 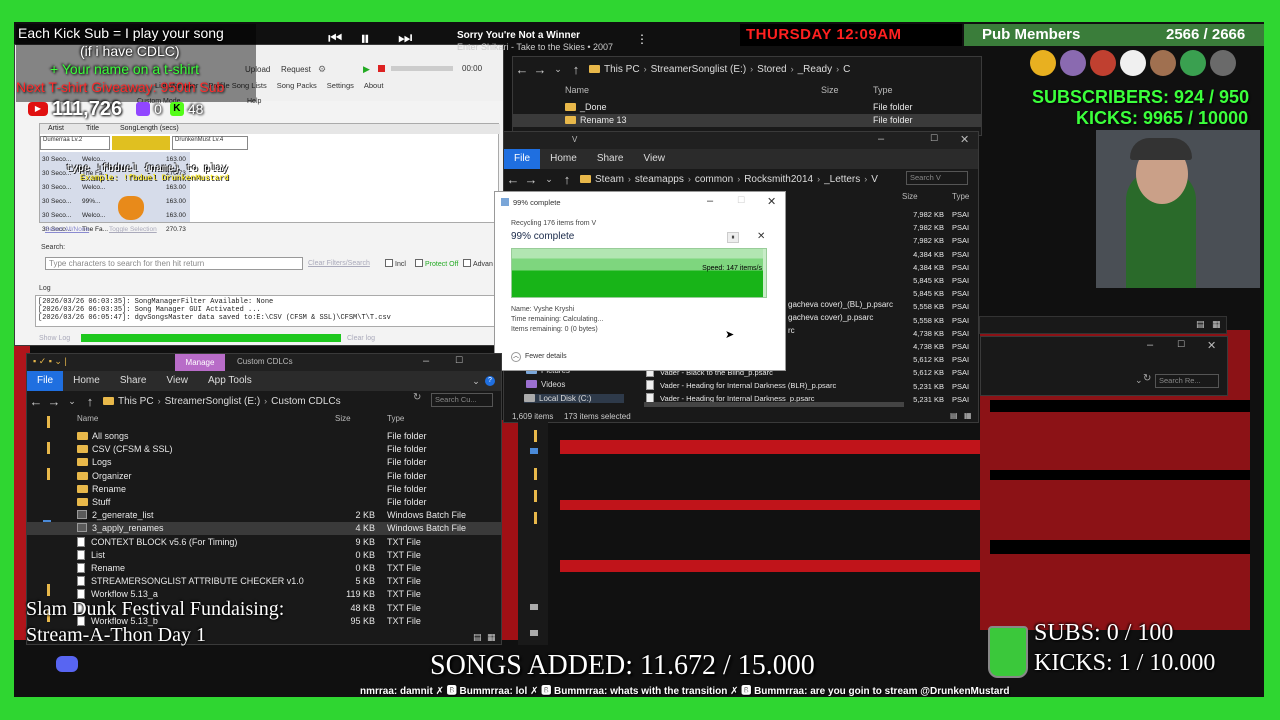 I want to click on tab-home: Home, so click(x=563, y=159).